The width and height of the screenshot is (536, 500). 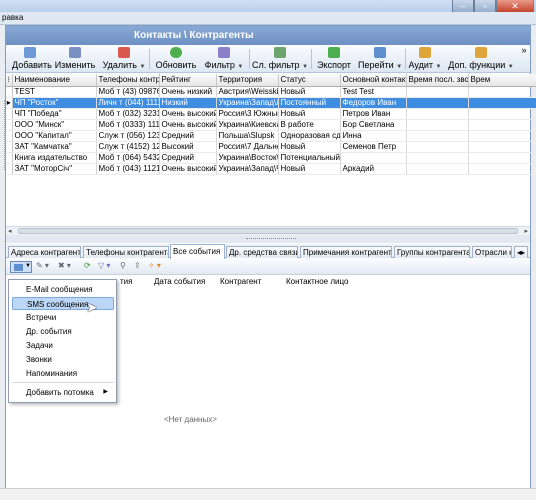 I want to click on table-cell: Петров Иван, so click(x=373, y=114).